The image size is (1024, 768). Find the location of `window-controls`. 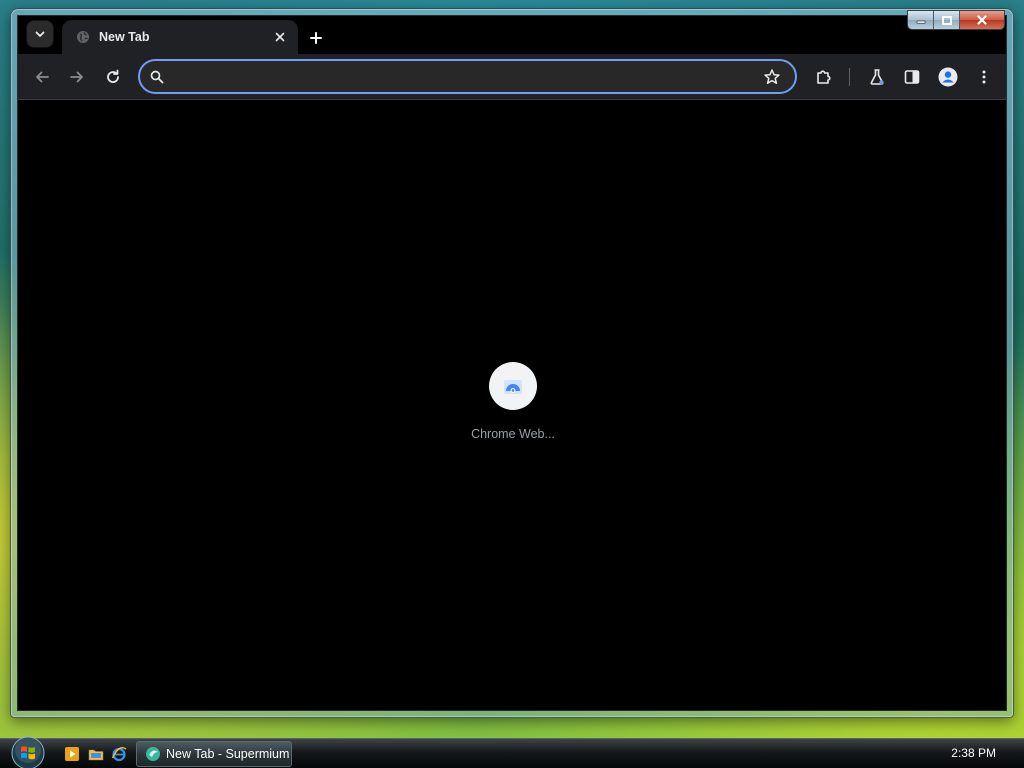

window-controls is located at coordinates (956, 20).